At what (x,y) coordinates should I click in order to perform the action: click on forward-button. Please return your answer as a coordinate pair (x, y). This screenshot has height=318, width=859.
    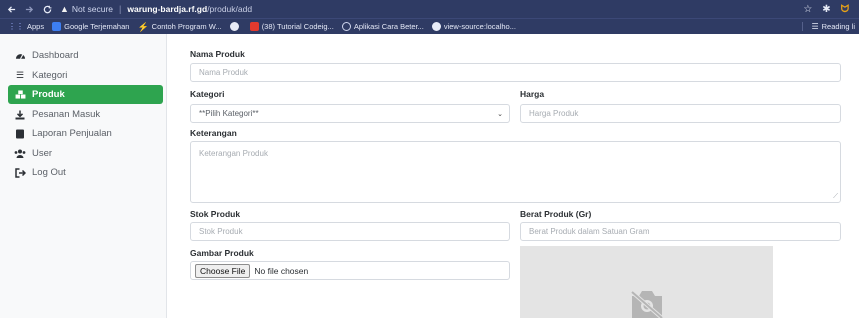
    Looking at the image, I should click on (29, 9).